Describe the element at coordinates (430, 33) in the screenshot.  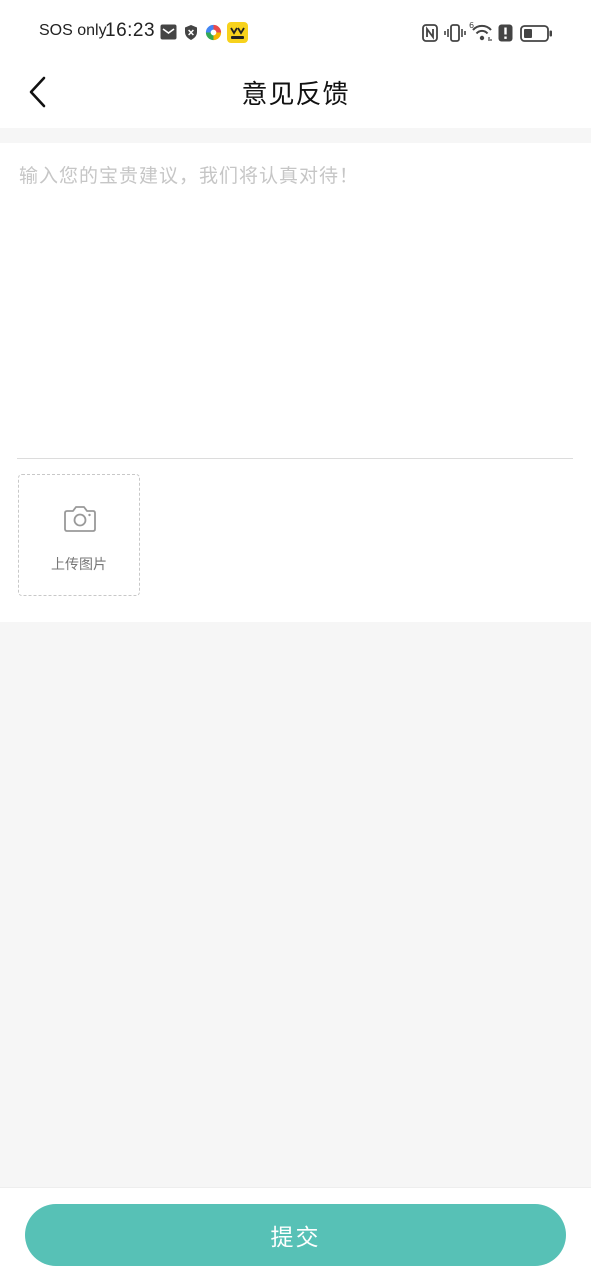
I see `nfc-icon` at that location.